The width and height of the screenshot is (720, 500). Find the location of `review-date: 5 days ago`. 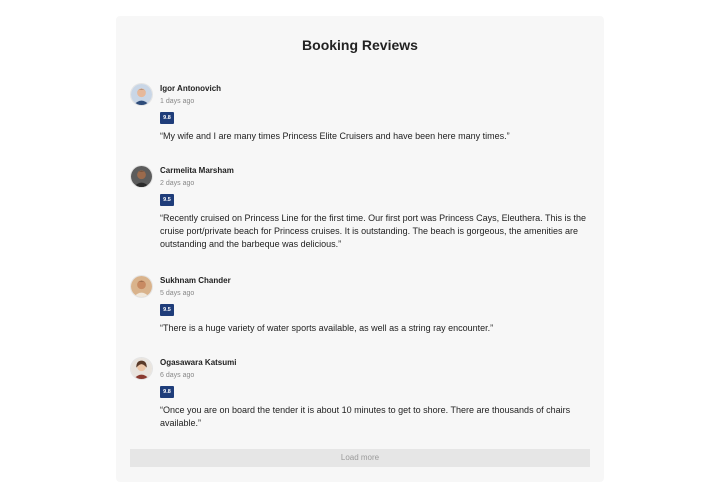

review-date: 5 days ago is located at coordinates (177, 293).